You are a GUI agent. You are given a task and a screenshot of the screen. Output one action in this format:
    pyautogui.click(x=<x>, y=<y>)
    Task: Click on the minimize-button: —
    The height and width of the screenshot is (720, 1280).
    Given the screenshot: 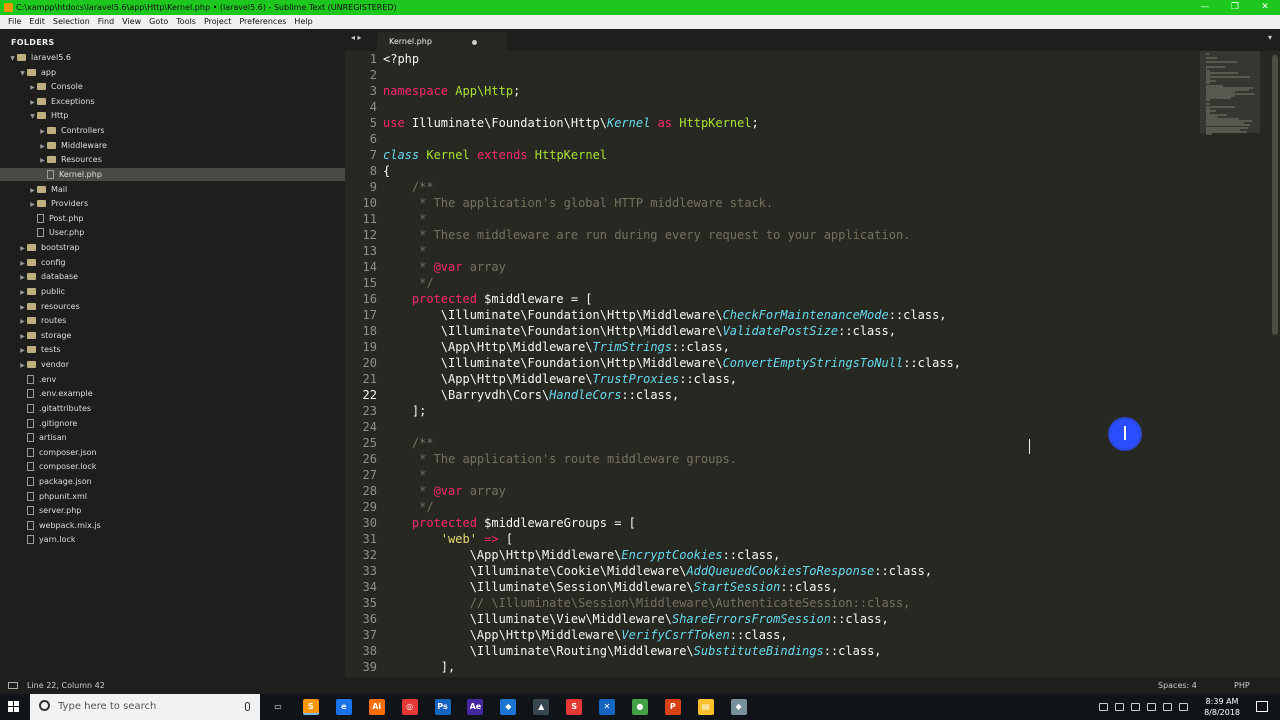 What is the action you would take?
    pyautogui.click(x=1205, y=7)
    